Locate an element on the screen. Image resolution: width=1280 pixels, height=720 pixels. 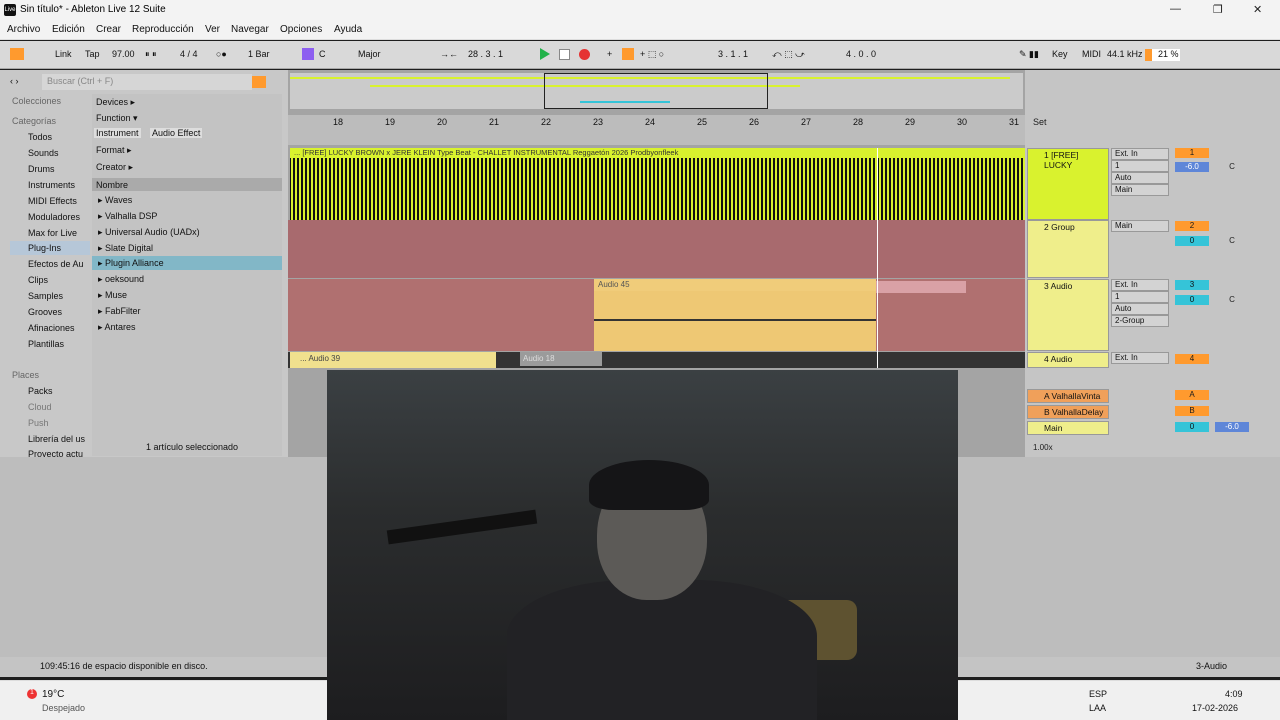
output-select: 2-Group is located at coordinates (1140, 321).